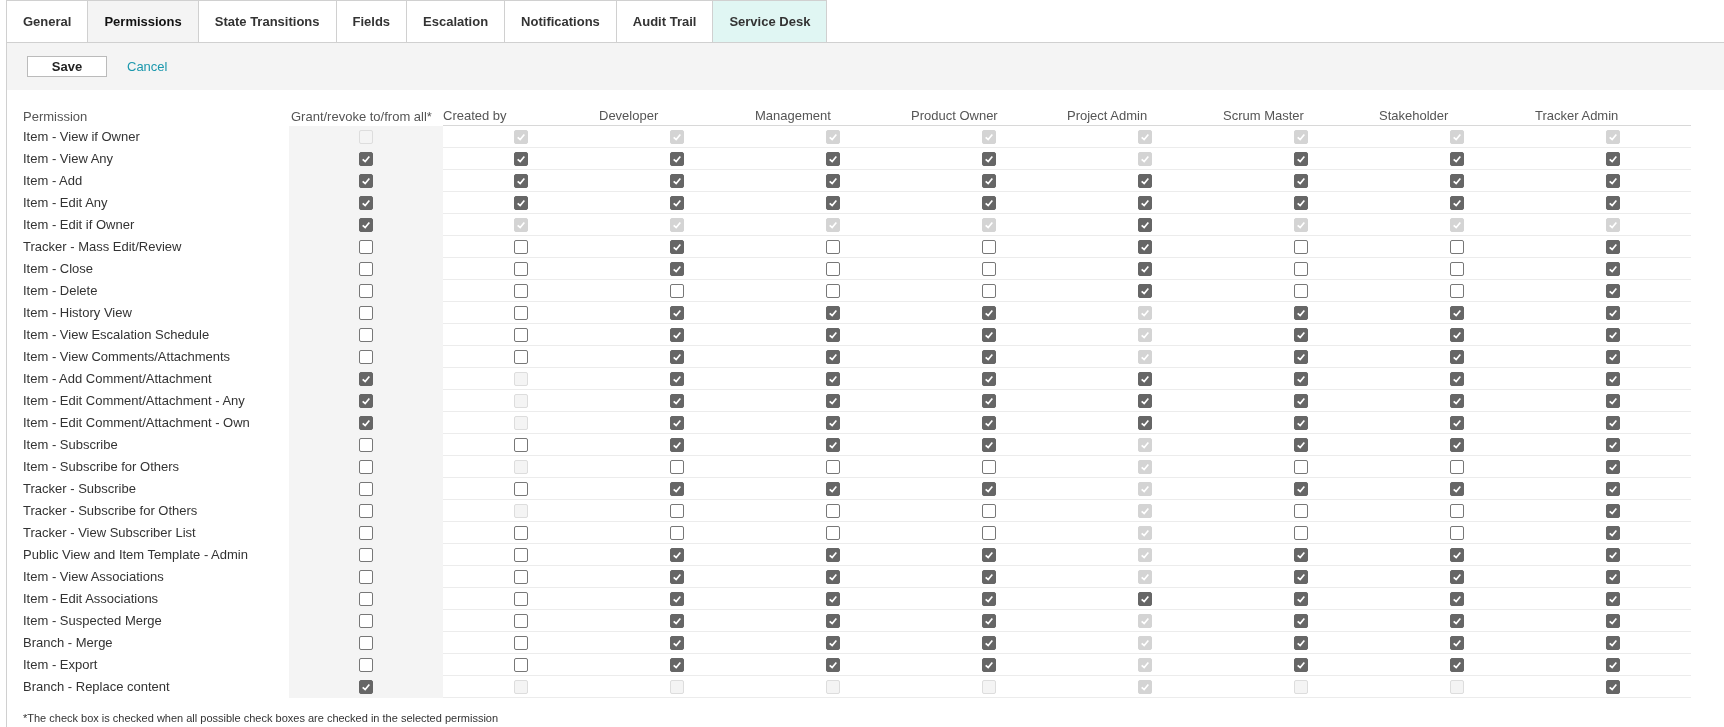 Image resolution: width=1724 pixels, height=727 pixels. I want to click on tab: Permissions, so click(143, 21).